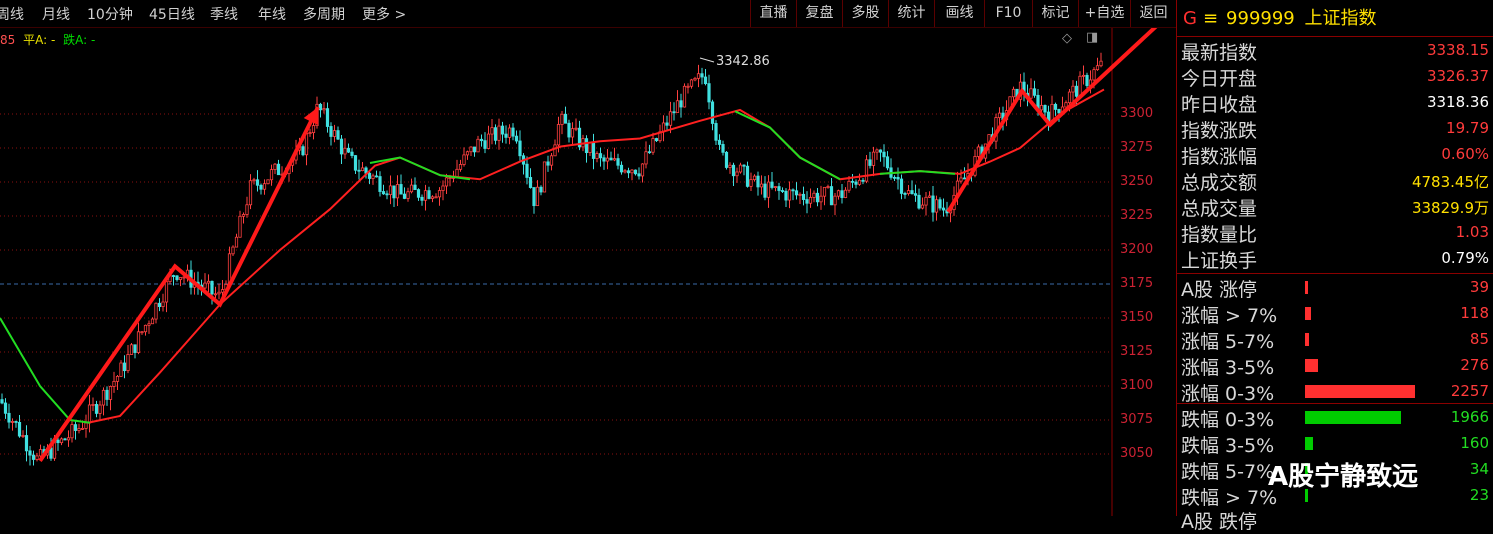  Describe the element at coordinates (1219, 105) in the screenshot. I see `quote-label: 昨日收盘` at that location.